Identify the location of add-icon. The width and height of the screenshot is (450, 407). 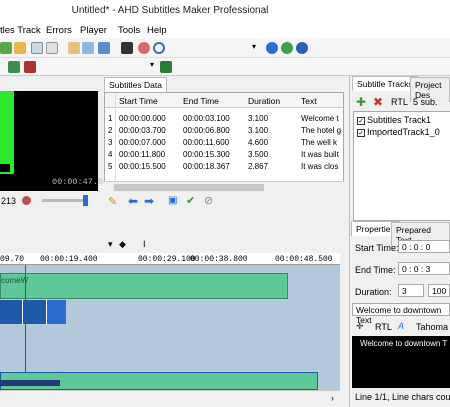
(6, 48).